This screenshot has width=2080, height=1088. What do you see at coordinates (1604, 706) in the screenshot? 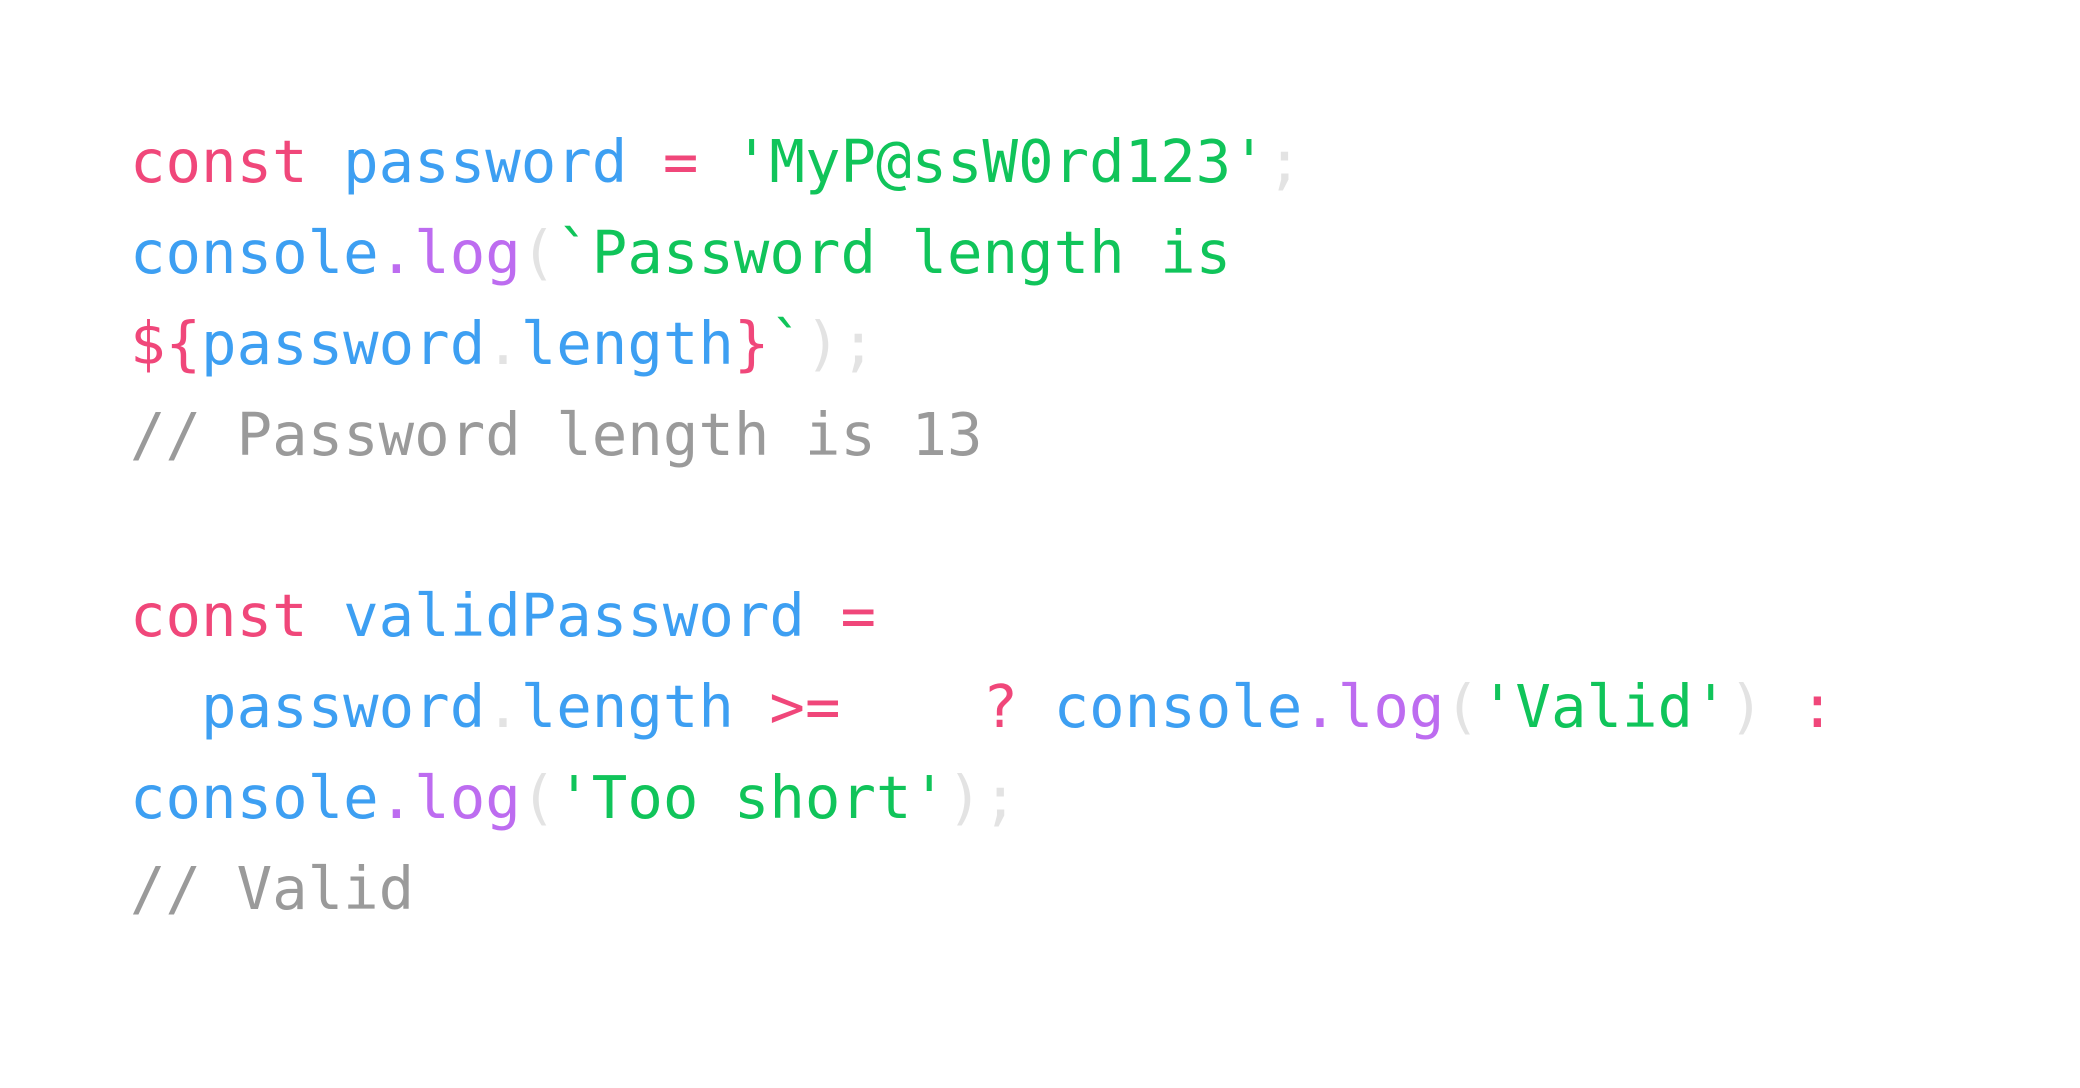
I see `code-token-string: 'Valid'` at bounding box center [1604, 706].